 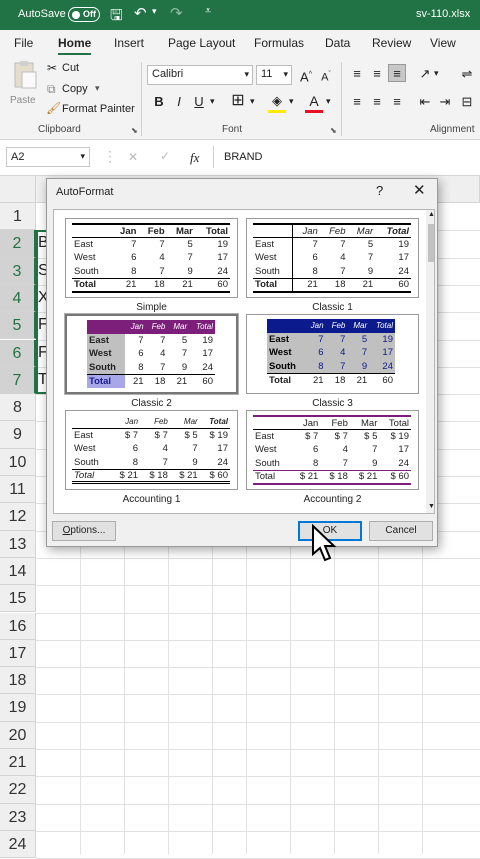 I want to click on select-all-corner, so click(x=18, y=189).